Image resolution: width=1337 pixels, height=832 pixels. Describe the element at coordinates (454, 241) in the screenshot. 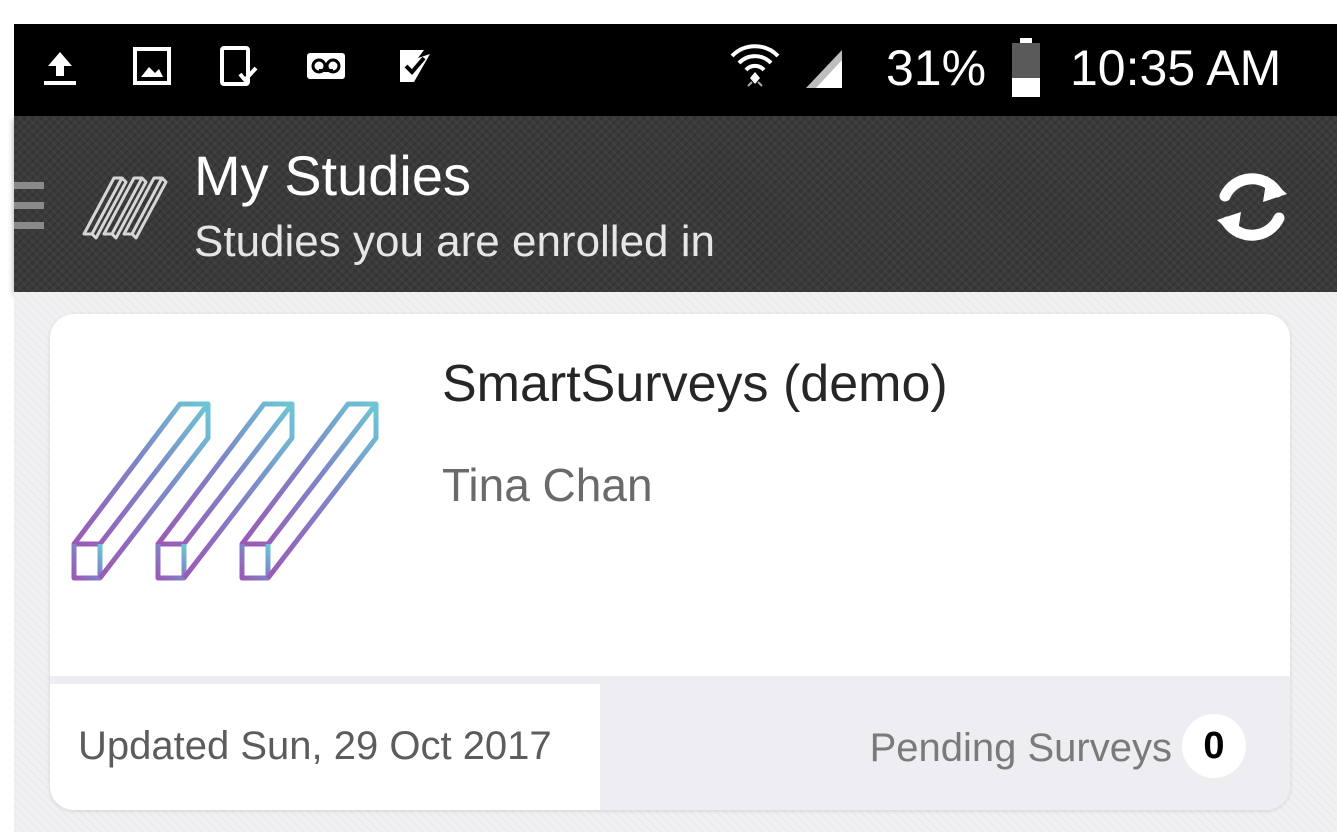

I see `page-subtitle: Studies you are enrolled in` at that location.